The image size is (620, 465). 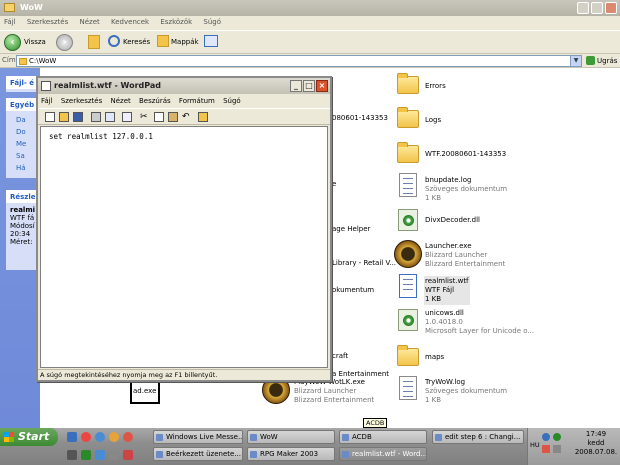 What do you see at coordinates (173, 117) in the screenshot?
I see `paste-icon` at bounding box center [173, 117].